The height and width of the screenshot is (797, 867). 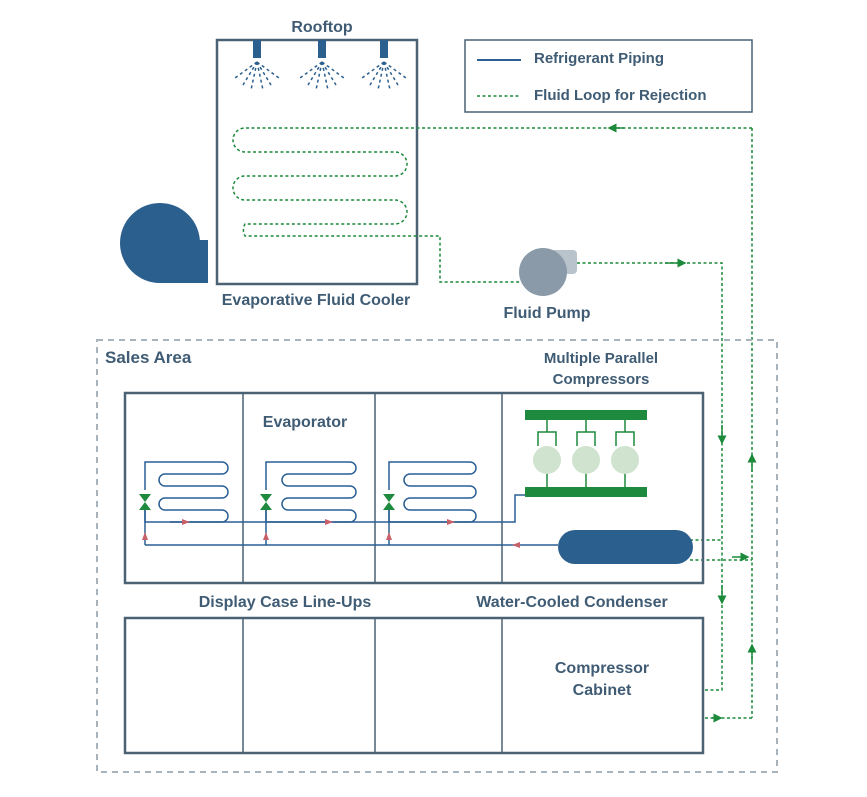 What do you see at coordinates (602, 668) in the screenshot?
I see `compressor-cabinet-label-line1: Compressor` at bounding box center [602, 668].